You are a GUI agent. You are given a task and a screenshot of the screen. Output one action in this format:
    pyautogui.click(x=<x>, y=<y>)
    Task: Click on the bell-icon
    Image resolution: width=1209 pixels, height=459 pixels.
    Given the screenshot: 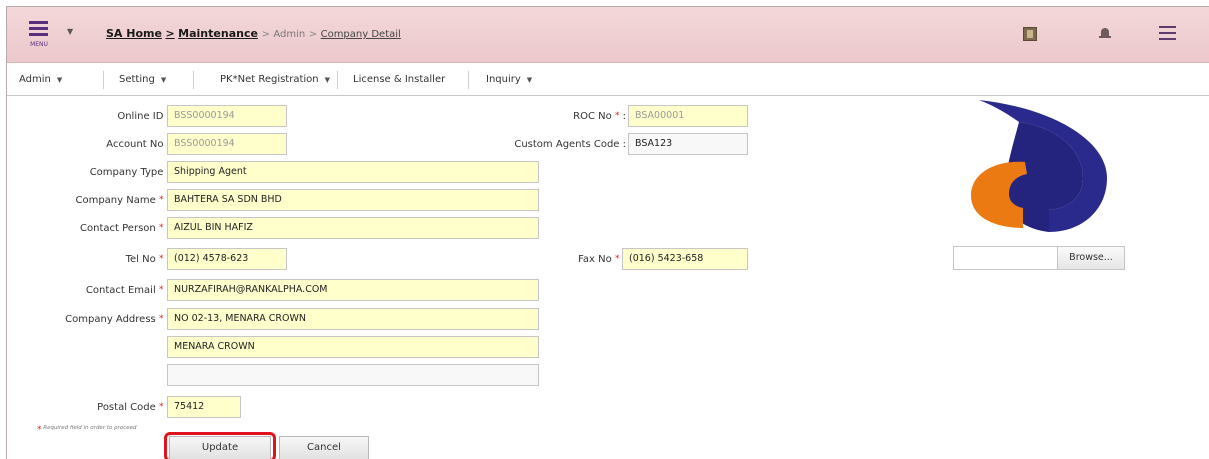 What is the action you would take?
    pyautogui.click(x=1105, y=34)
    